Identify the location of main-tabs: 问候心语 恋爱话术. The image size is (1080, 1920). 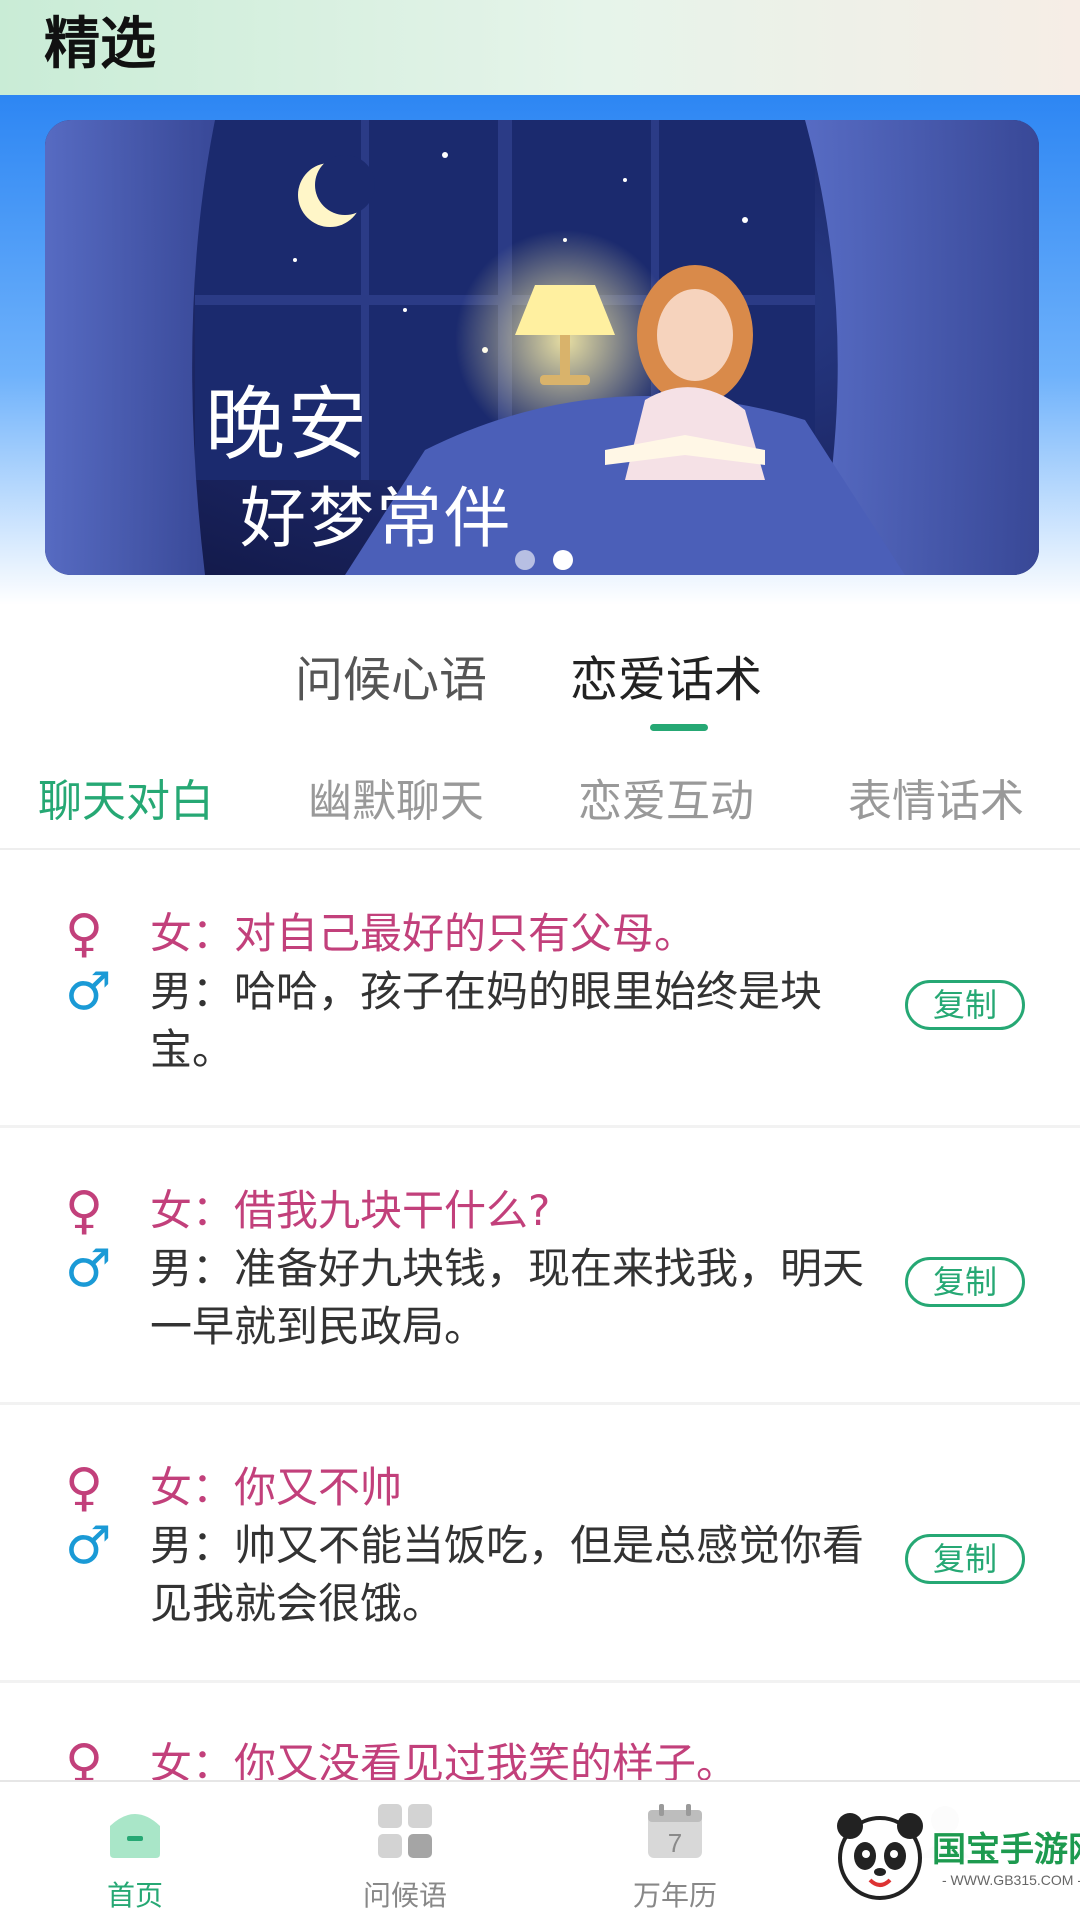
(540, 690).